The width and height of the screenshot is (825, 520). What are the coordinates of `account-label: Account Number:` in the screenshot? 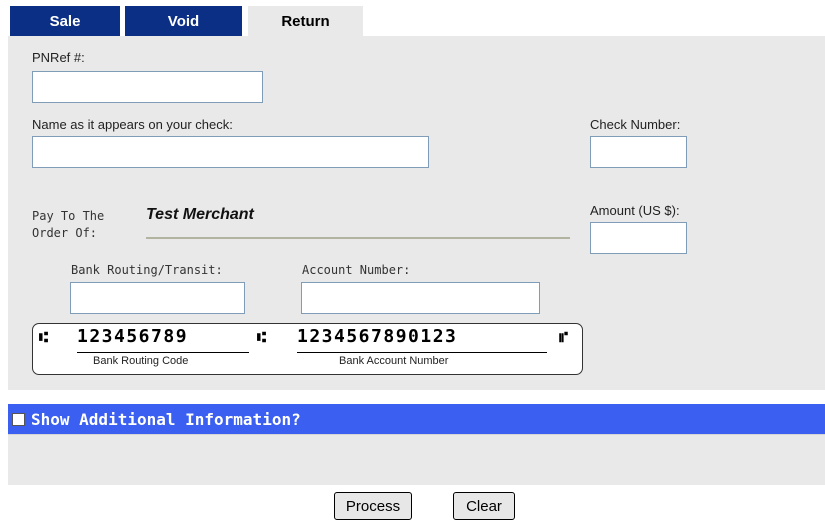 It's located at (356, 270).